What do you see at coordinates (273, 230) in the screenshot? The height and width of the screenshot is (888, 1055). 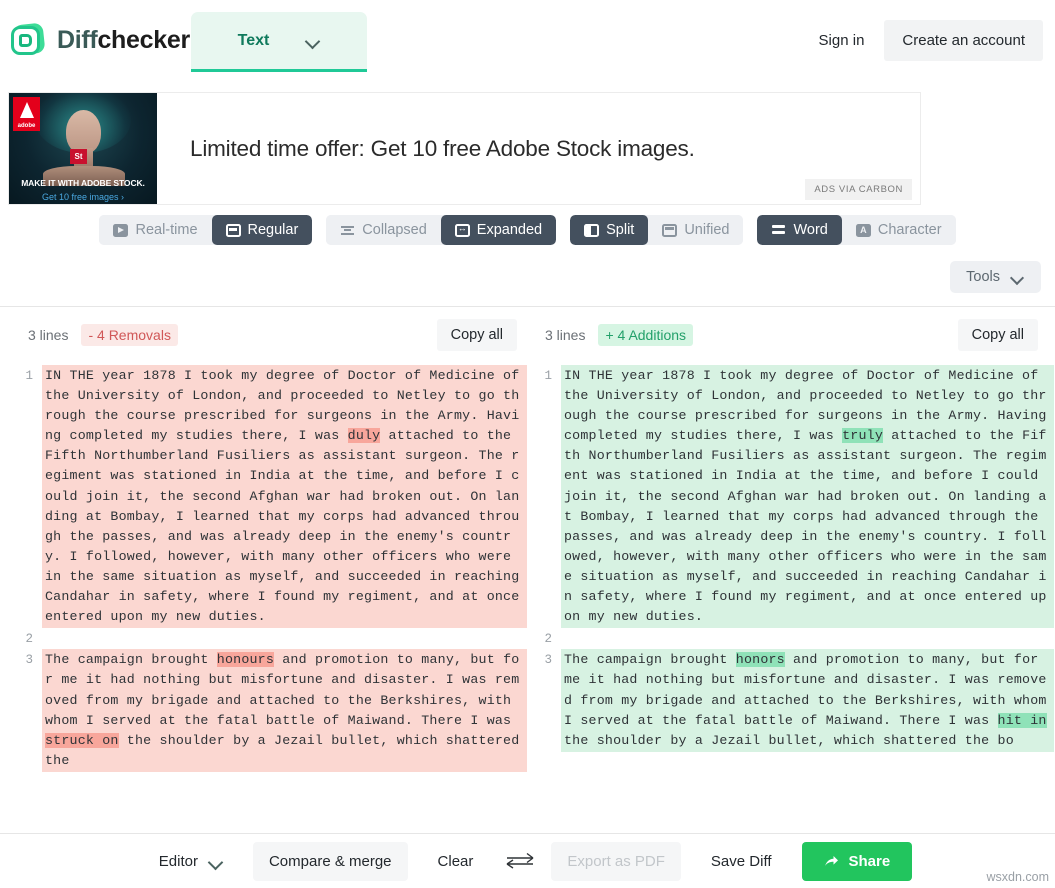 I see `mode-regular-label: Regular` at bounding box center [273, 230].